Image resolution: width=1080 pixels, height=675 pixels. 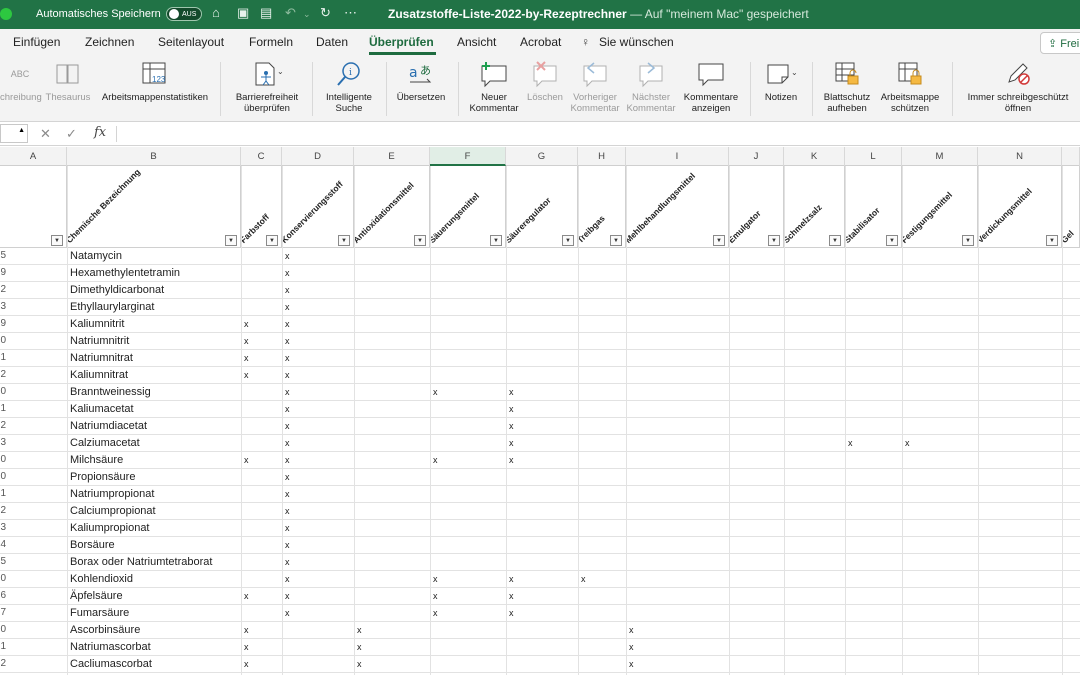 I want to click on unprotect-sheet-button: Blattschutzaufheben, so click(x=847, y=89).